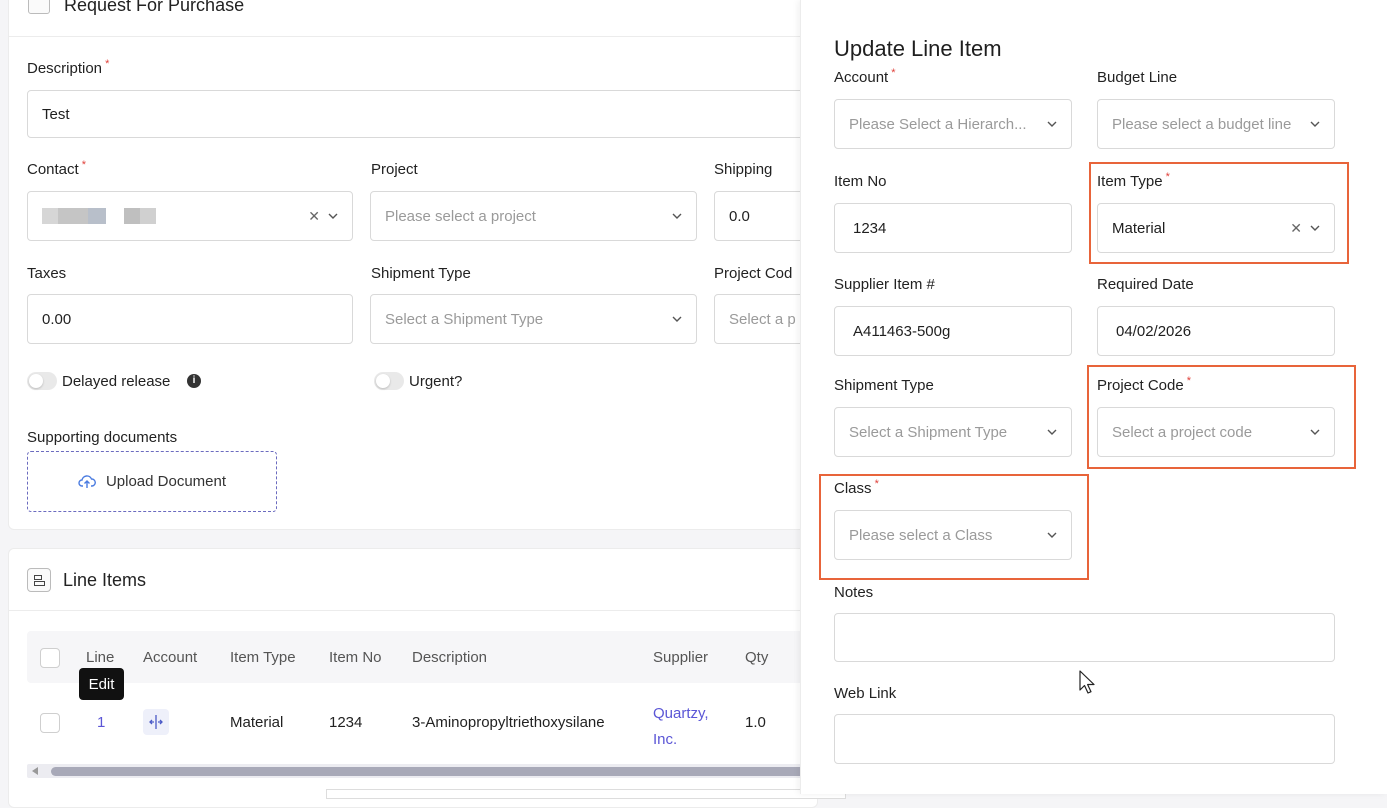  Describe the element at coordinates (1084, 637) in the screenshot. I see `notes-input` at that location.